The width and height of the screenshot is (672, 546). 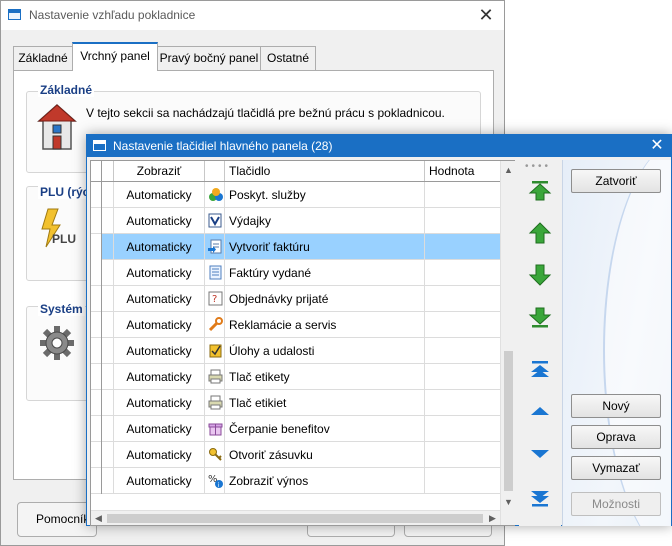 I want to click on table-row: Automaticky Poskyt. služby, so click(x=295, y=195).